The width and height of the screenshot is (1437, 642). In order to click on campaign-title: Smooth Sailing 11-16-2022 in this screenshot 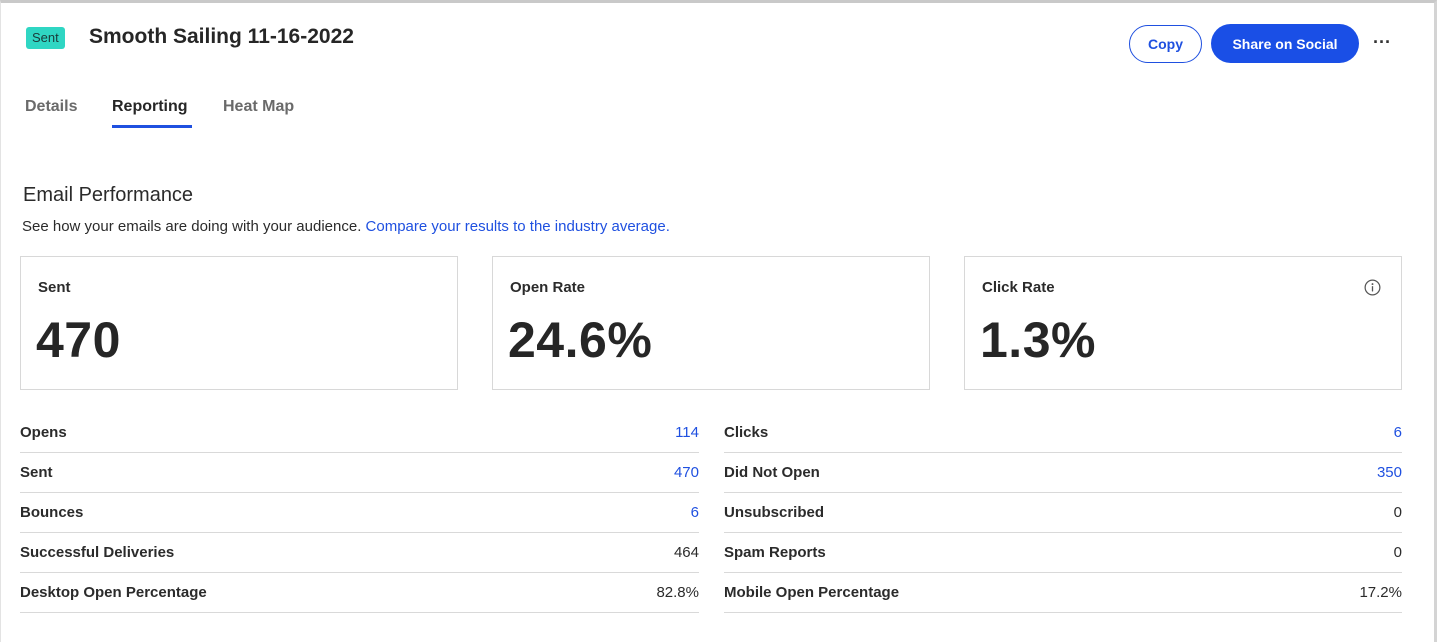, I will do `click(221, 36)`.